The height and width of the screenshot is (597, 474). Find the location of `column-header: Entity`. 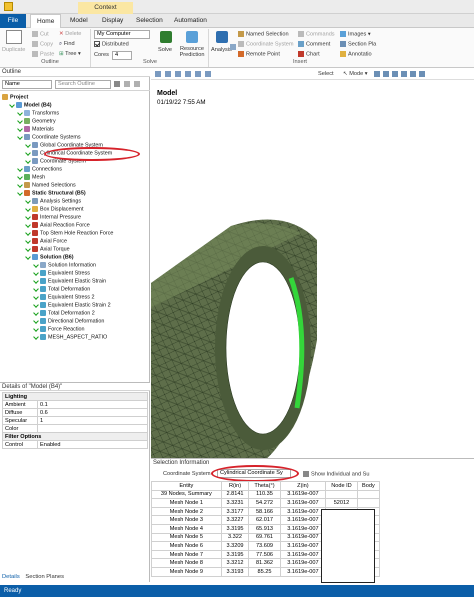

column-header: Entity is located at coordinates (186, 486).